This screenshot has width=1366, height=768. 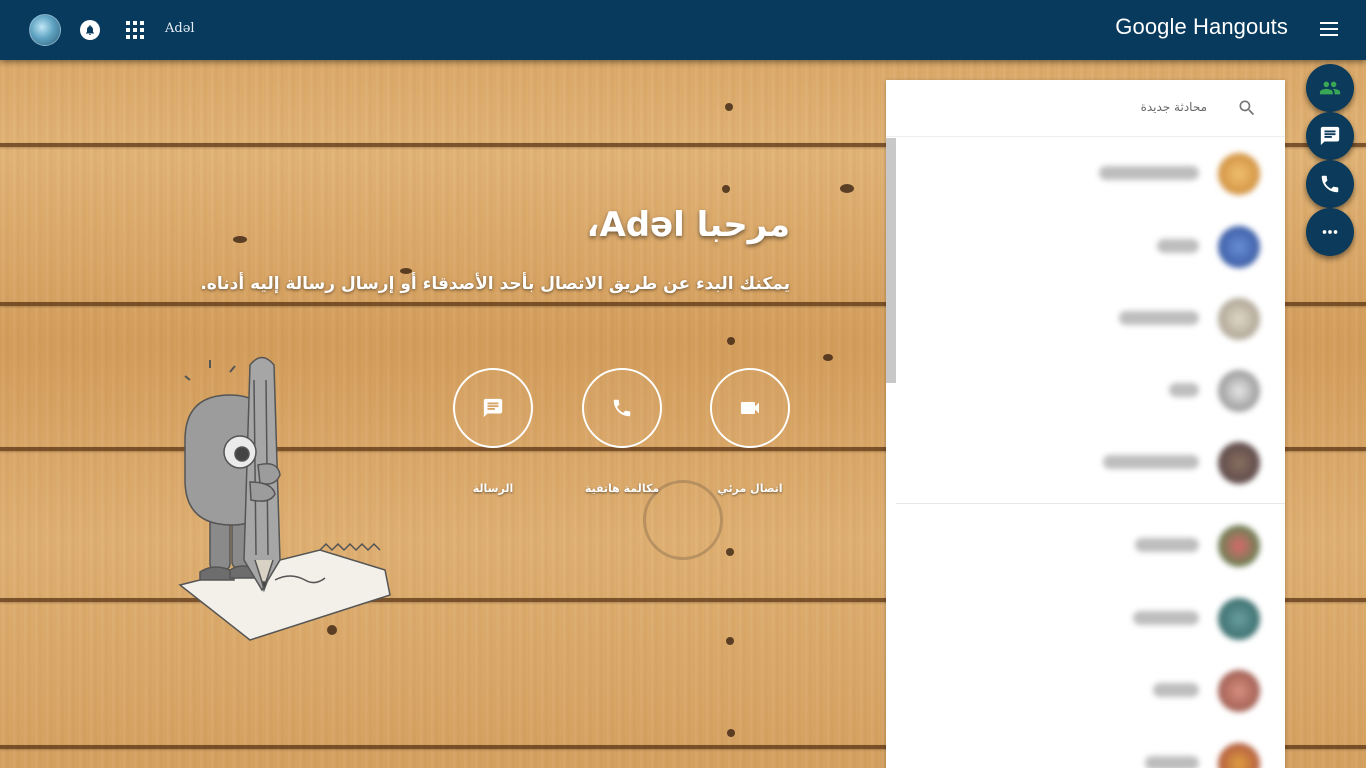 What do you see at coordinates (1247, 108) in the screenshot?
I see `search-icon` at bounding box center [1247, 108].